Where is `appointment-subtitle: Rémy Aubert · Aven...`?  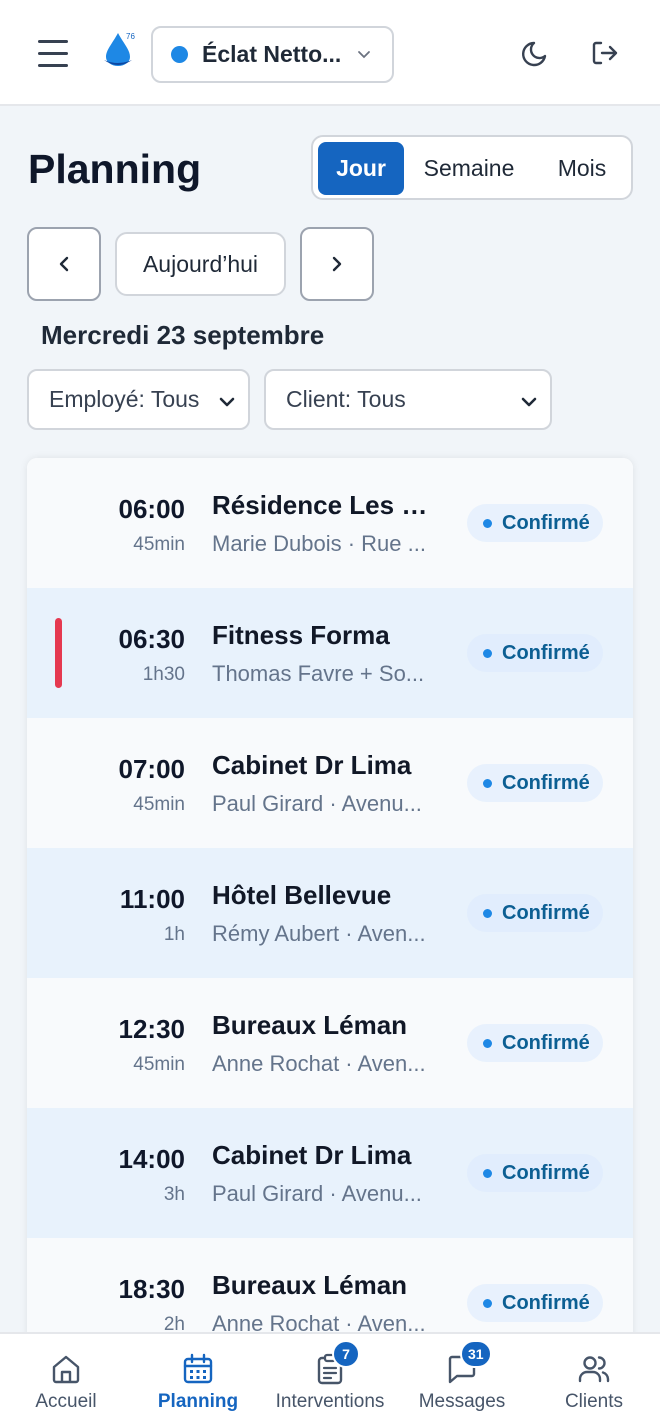
appointment-subtitle: Rémy Aubert · Aven... is located at coordinates (319, 933).